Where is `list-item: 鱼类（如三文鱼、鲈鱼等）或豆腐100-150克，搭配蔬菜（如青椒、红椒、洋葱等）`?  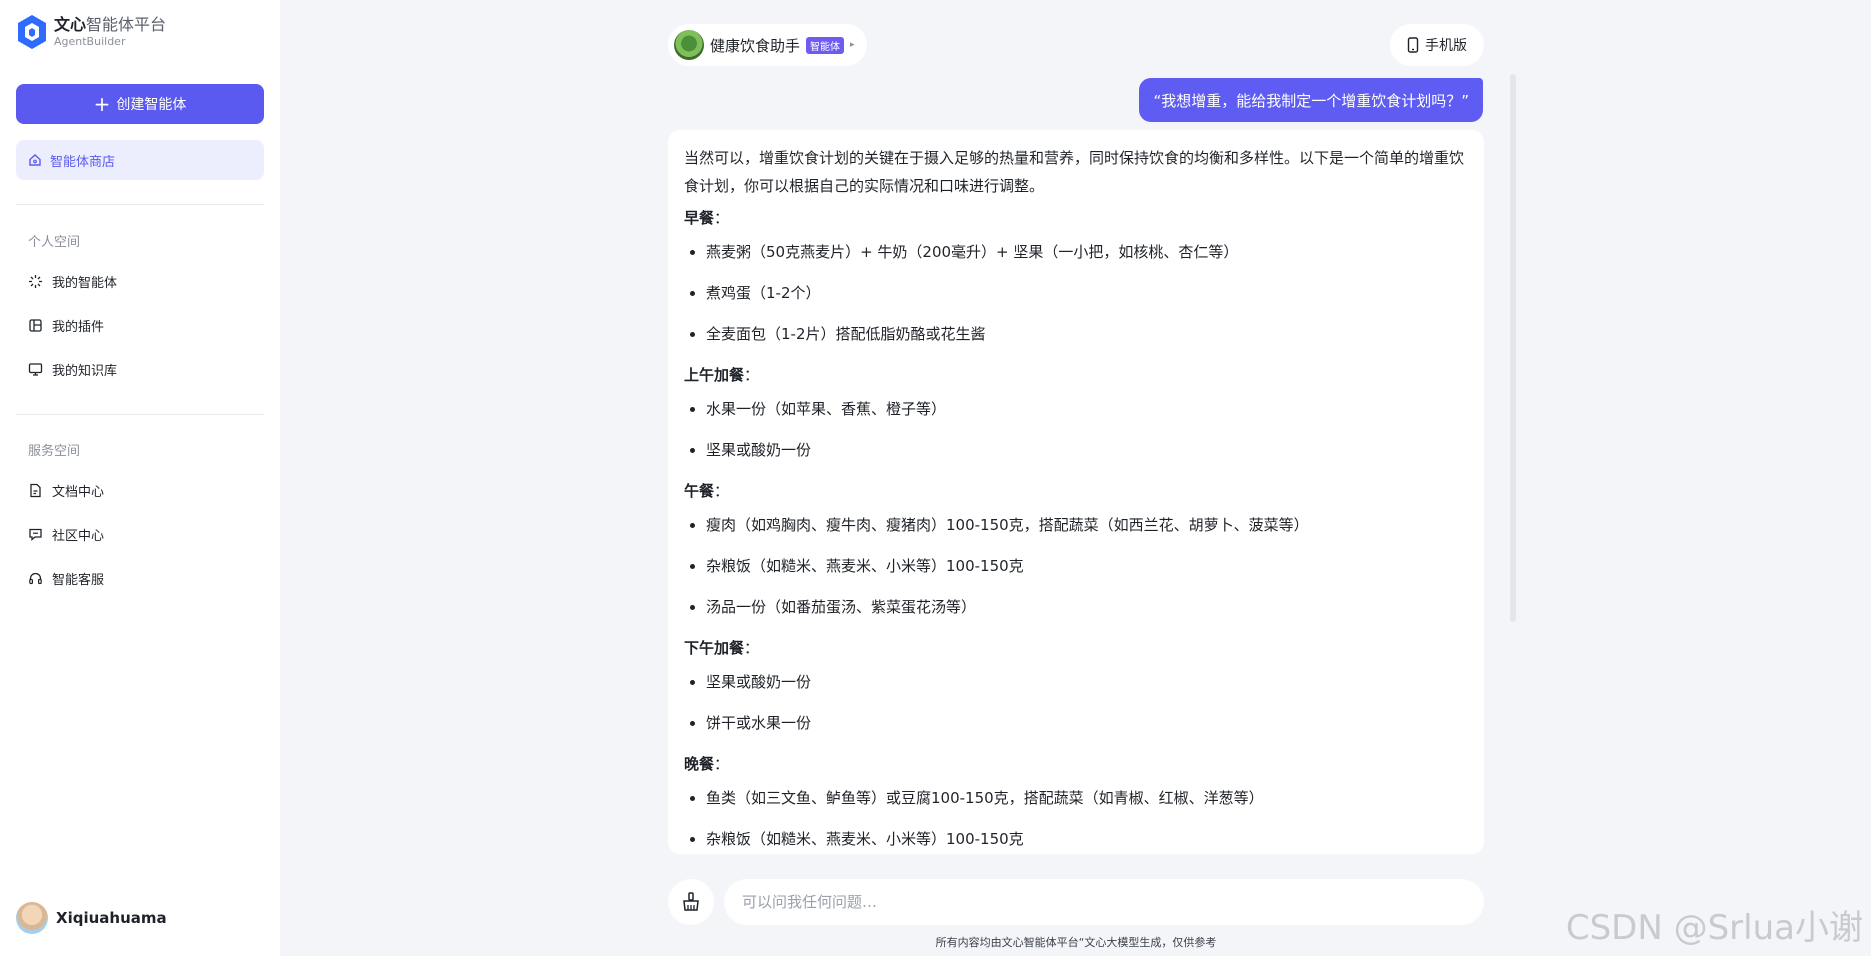
list-item: 鱼类（如三文鱼、鲈鱼等）或豆腐100-150克，搭配蔬菜（如青椒、红椒、洋葱等） is located at coordinates (1076, 798).